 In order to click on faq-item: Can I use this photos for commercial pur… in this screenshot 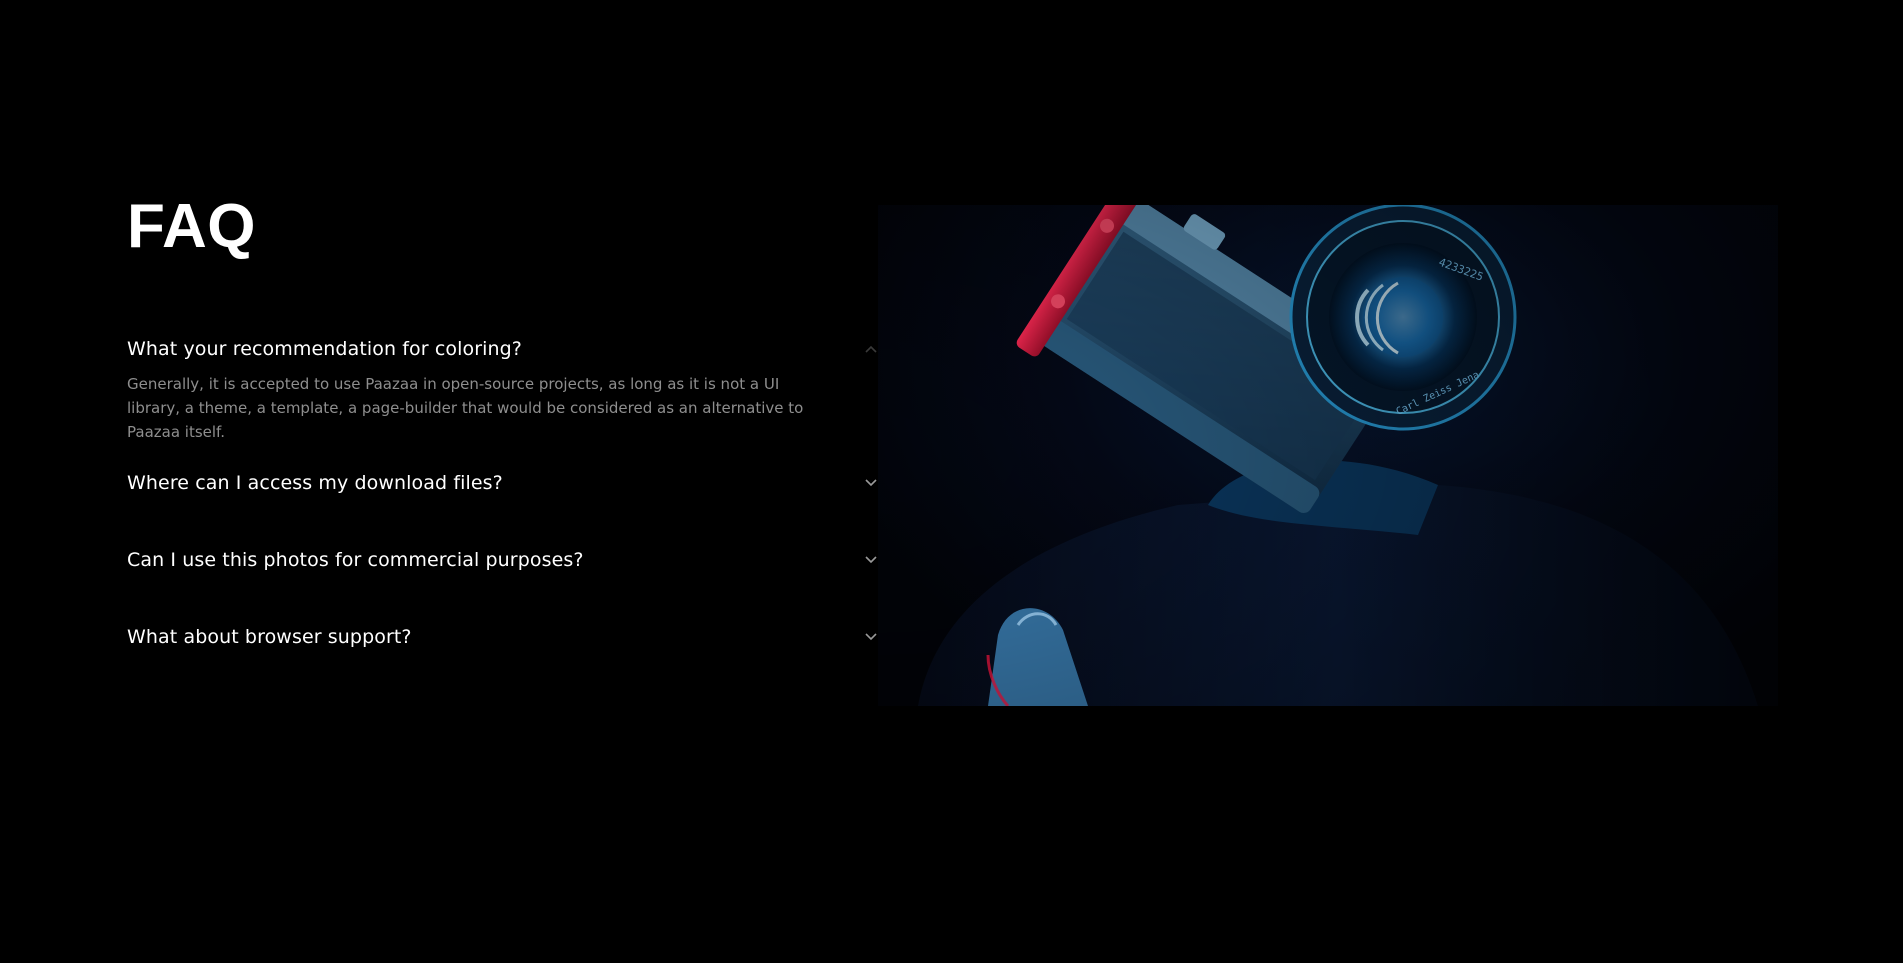, I will do `click(503, 579)`.